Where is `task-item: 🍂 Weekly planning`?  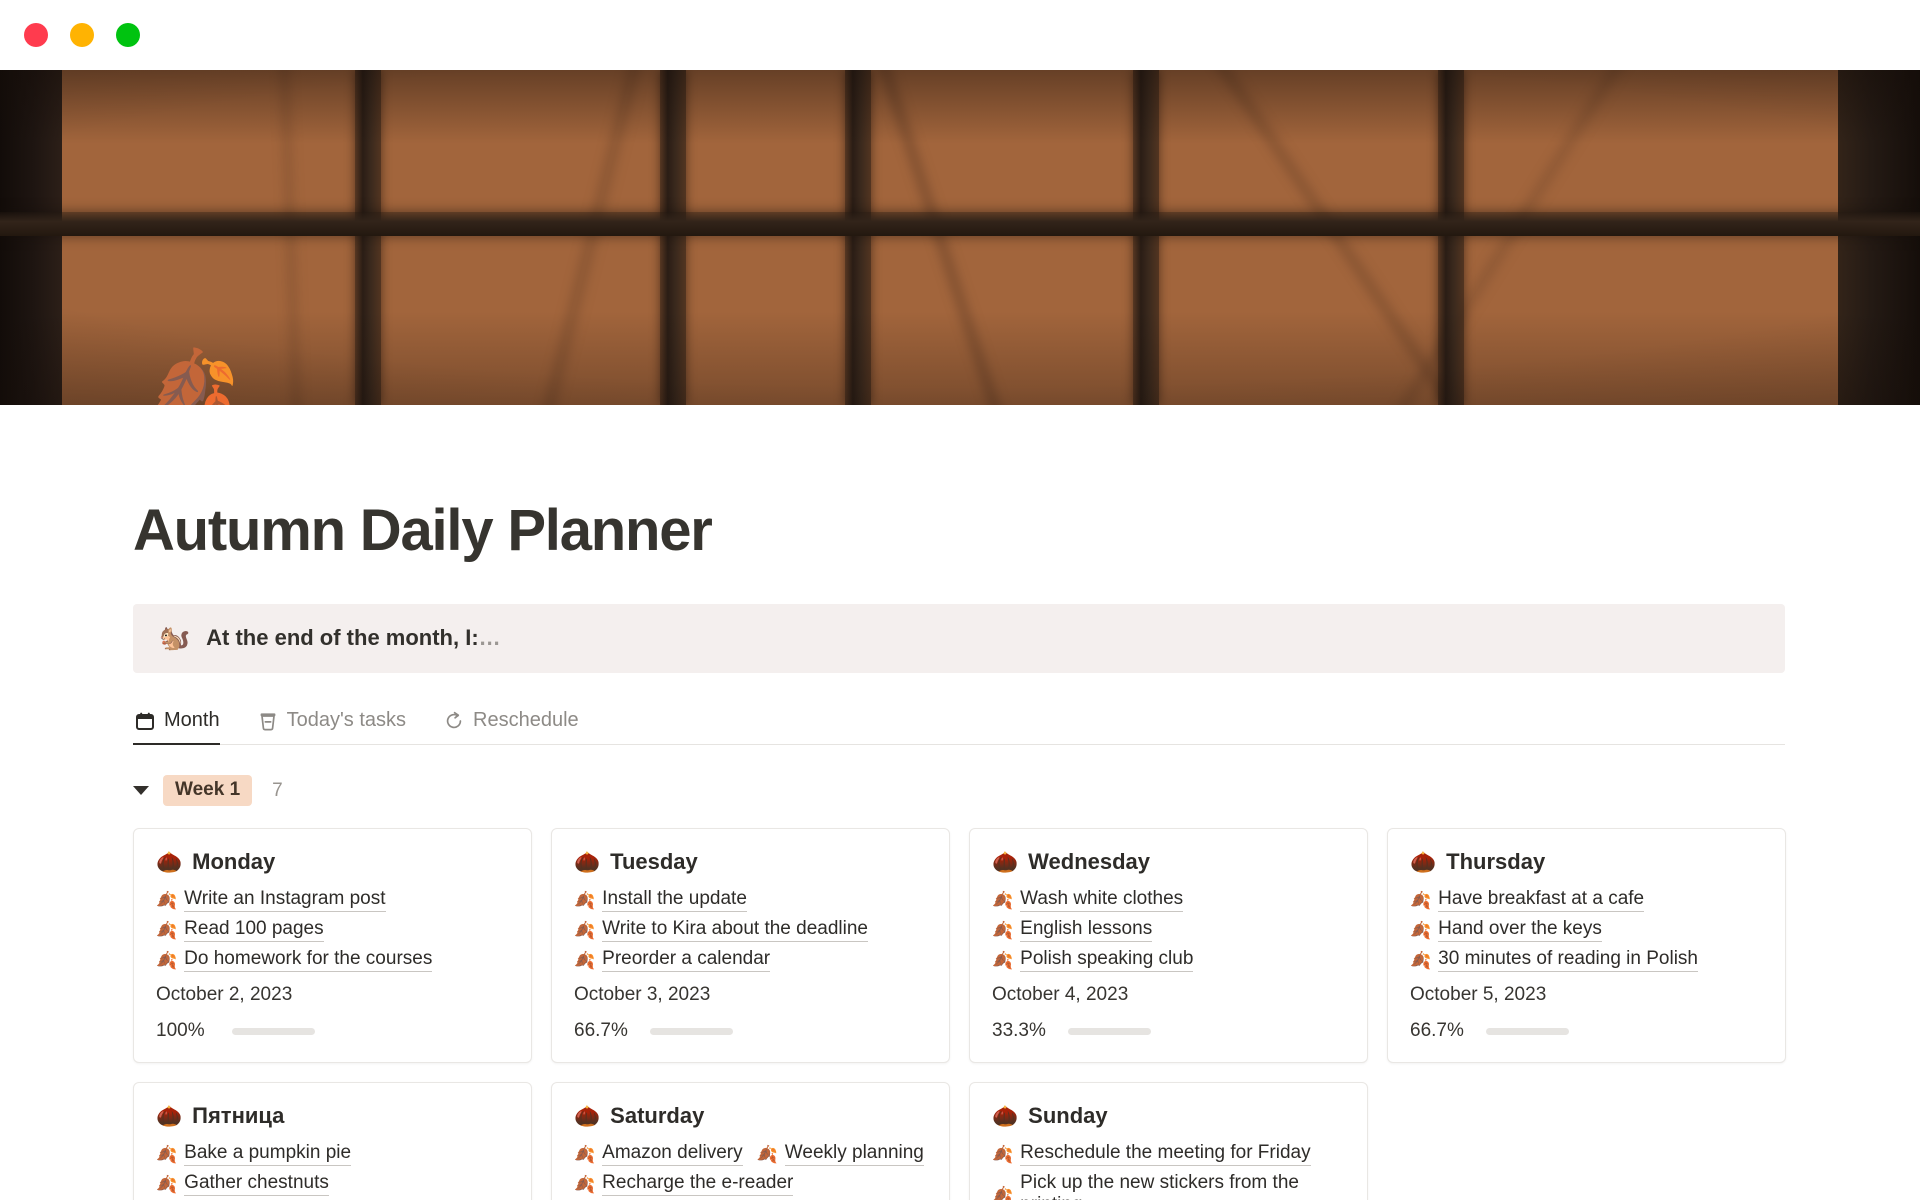
task-item: 🍂 Weekly planning is located at coordinates (840, 1154).